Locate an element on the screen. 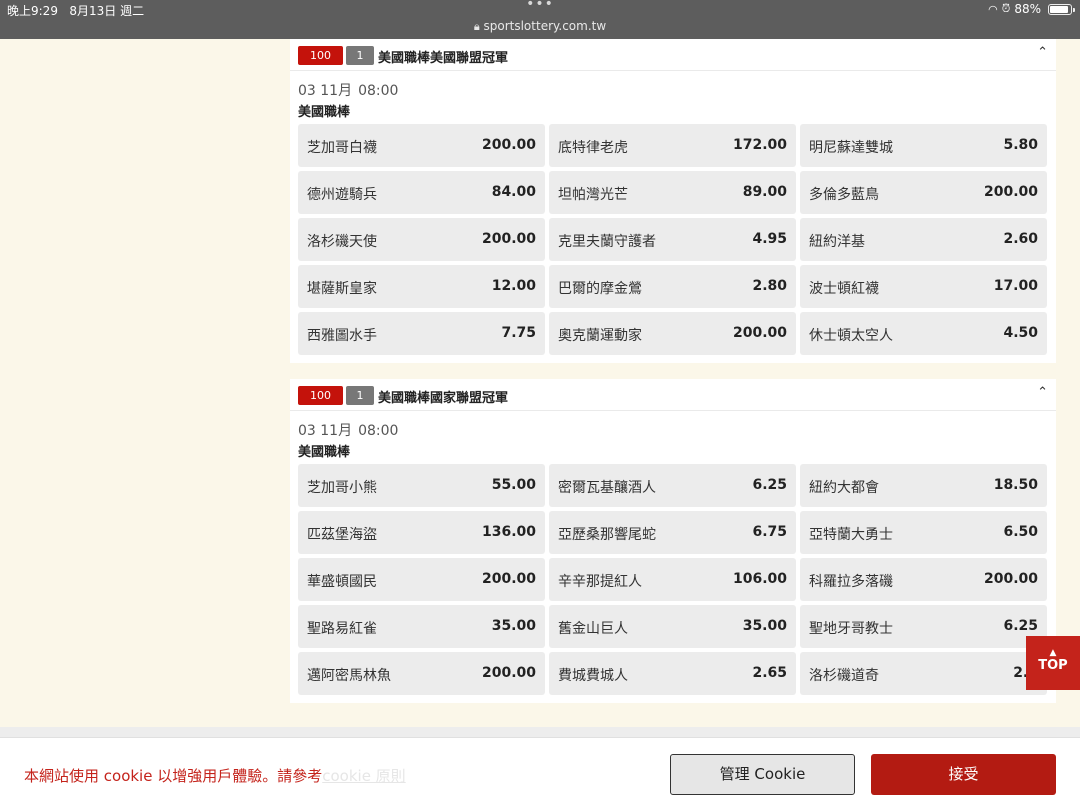  team-name: 西雅圖水手 is located at coordinates (342, 336).